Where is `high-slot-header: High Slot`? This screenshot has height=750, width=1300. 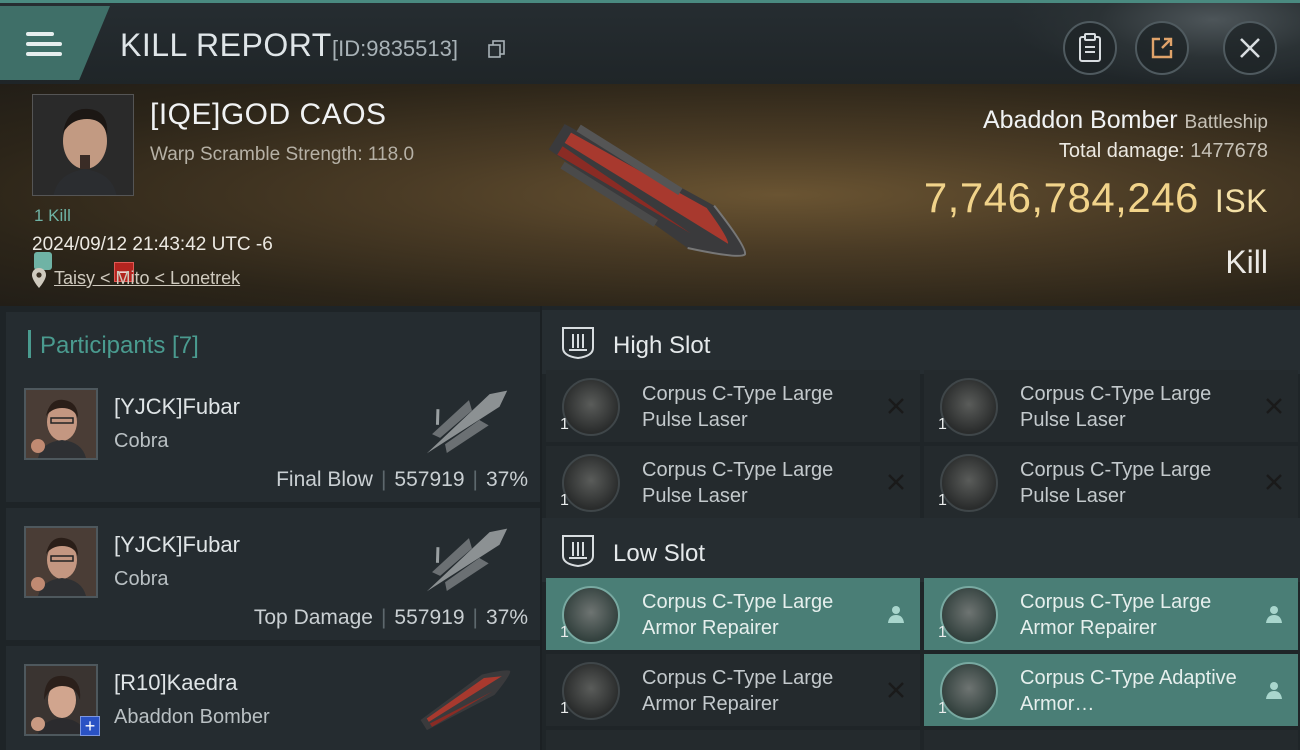
high-slot-header: High Slot is located at coordinates (921, 342).